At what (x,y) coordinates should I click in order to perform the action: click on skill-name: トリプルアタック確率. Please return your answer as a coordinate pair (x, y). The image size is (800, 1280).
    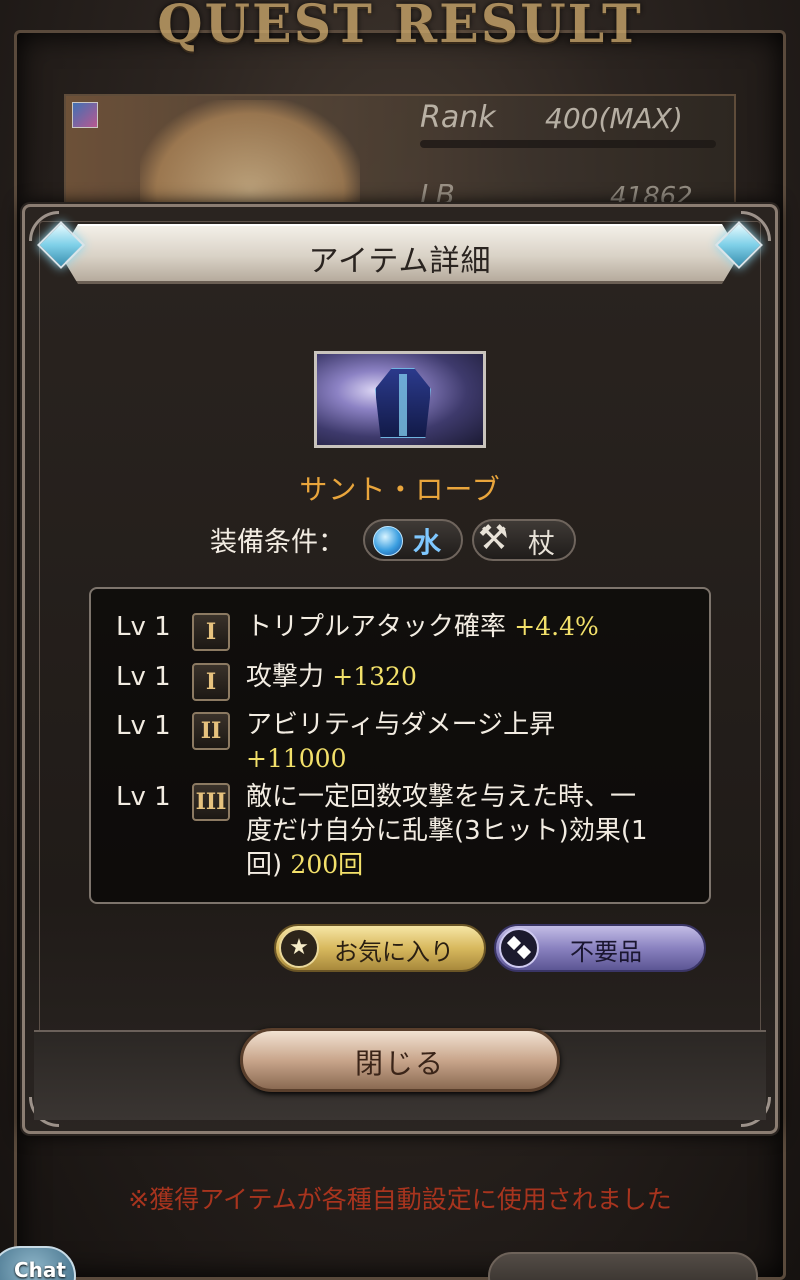
    Looking at the image, I should click on (376, 627).